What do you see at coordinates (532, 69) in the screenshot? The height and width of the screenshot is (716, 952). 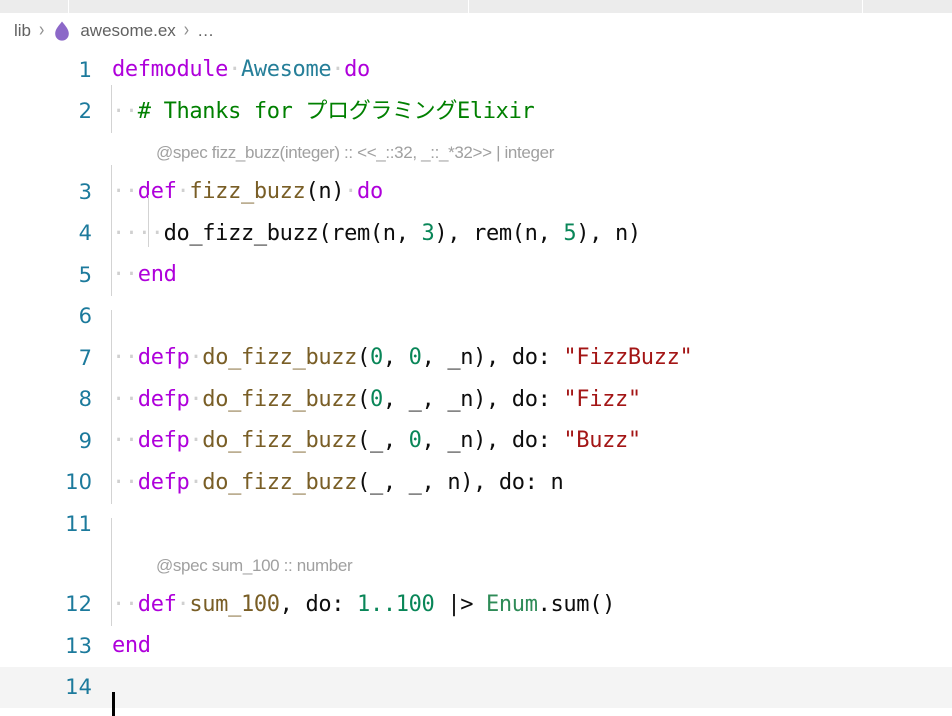 I see `line-content: defmodule·Awesome·do` at bounding box center [532, 69].